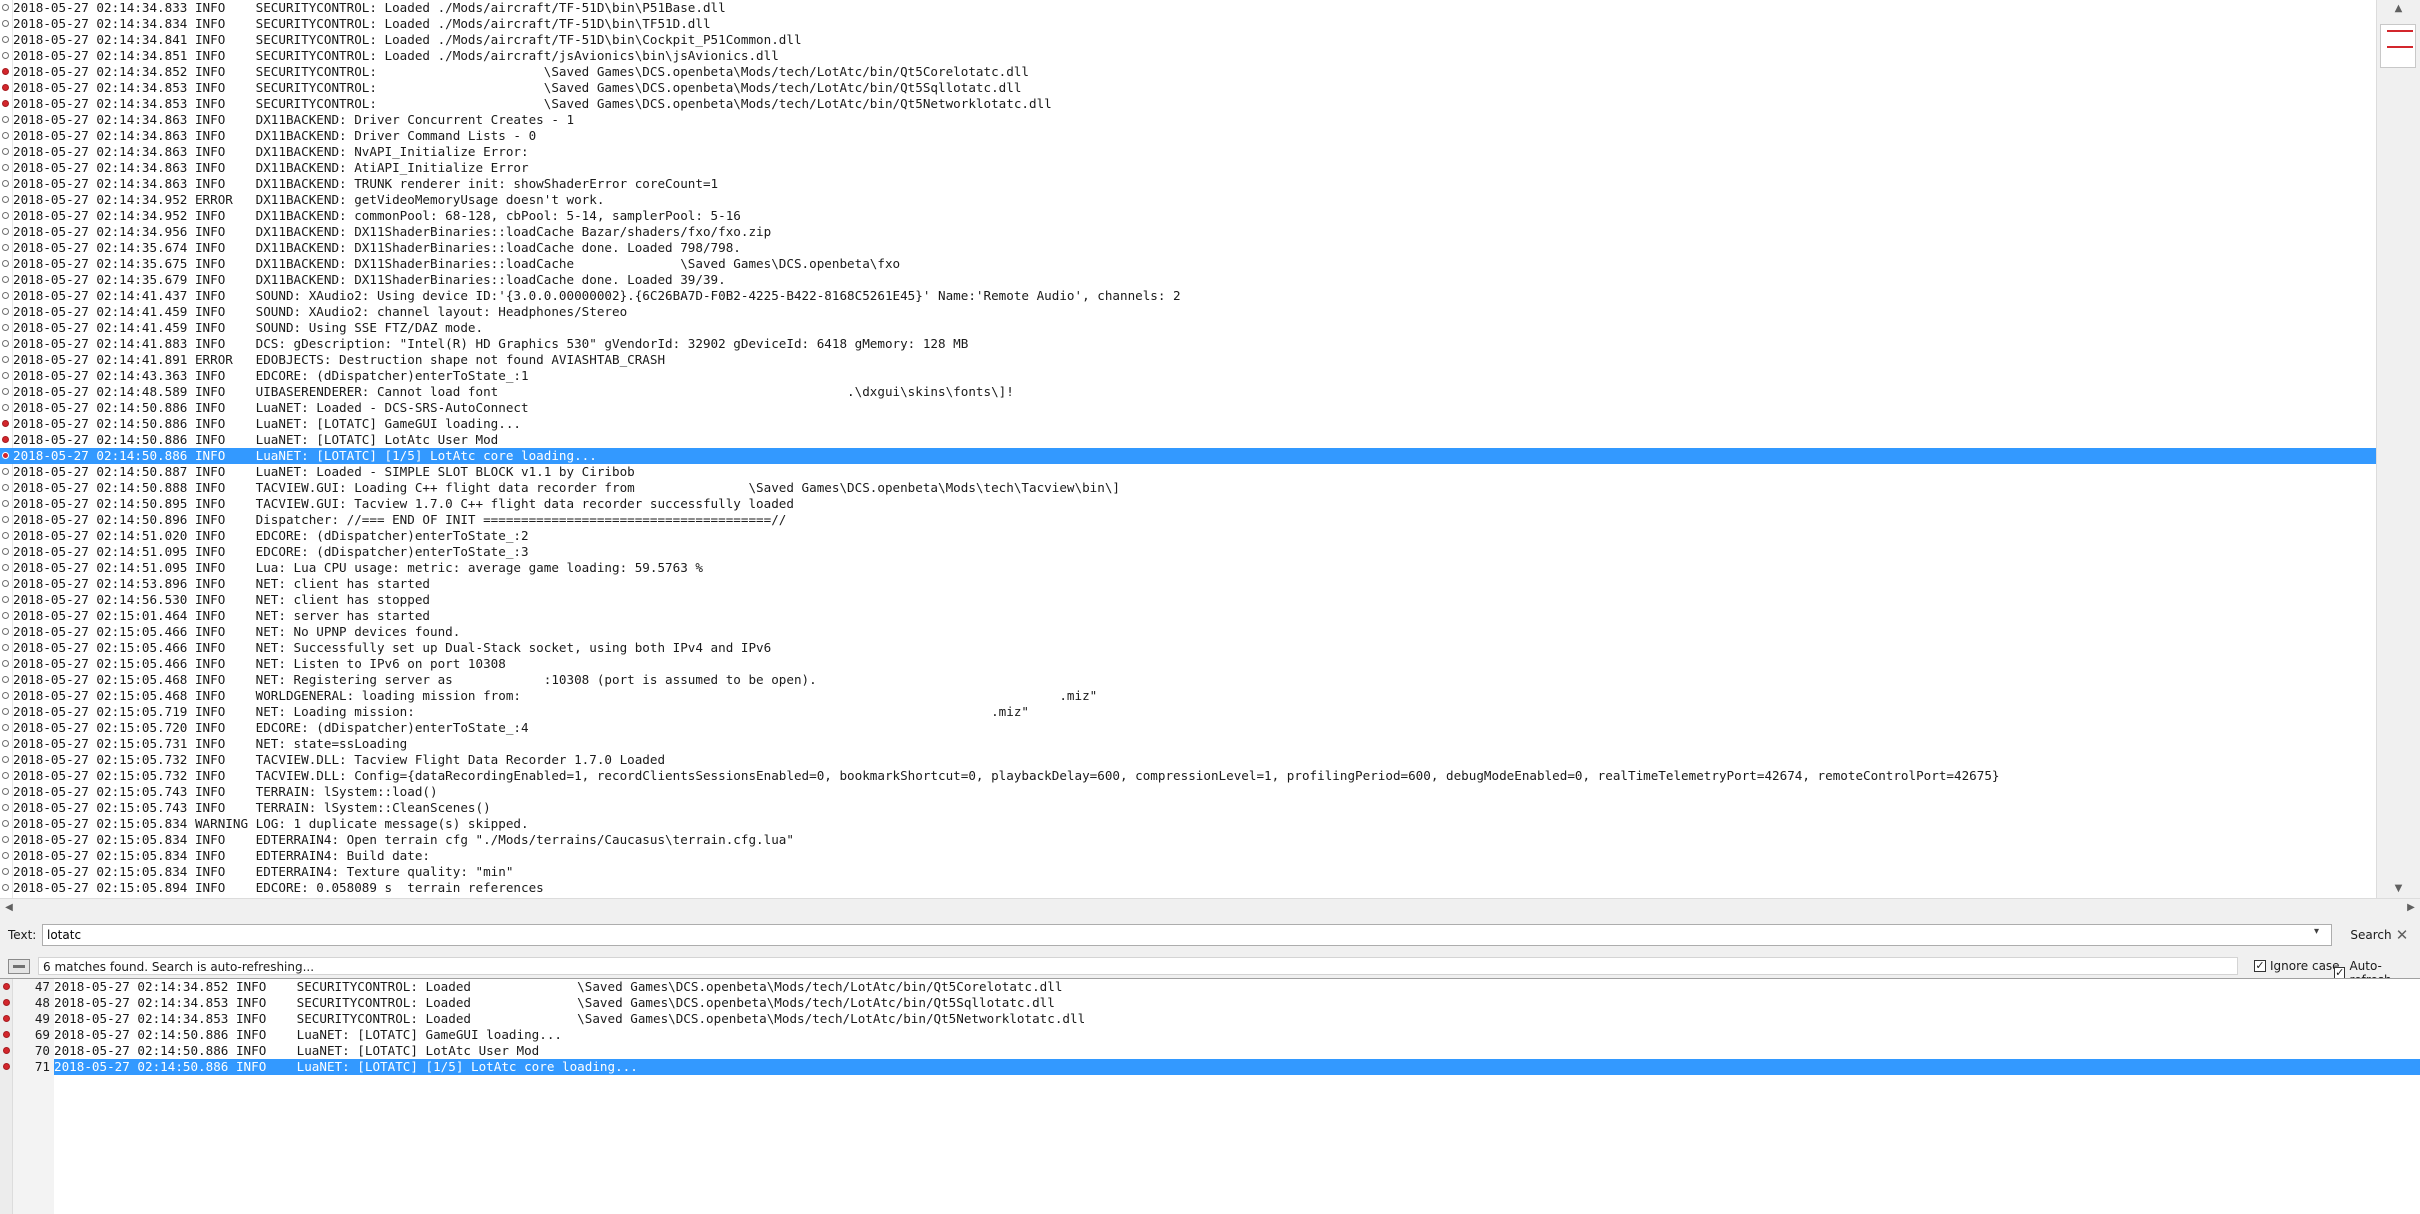 This screenshot has width=2420, height=1214. Describe the element at coordinates (2297, 966) in the screenshot. I see `ignore-case-checkbox: ✓ Ignore case` at that location.